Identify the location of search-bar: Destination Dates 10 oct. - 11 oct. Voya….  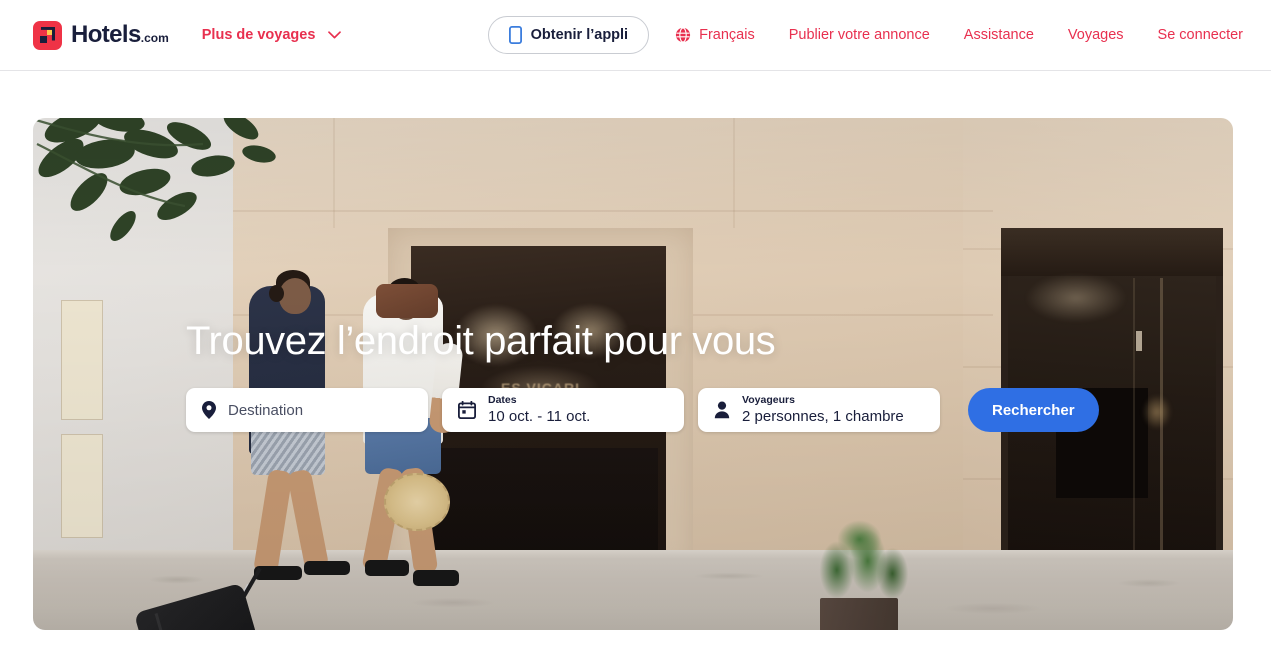
(642, 410).